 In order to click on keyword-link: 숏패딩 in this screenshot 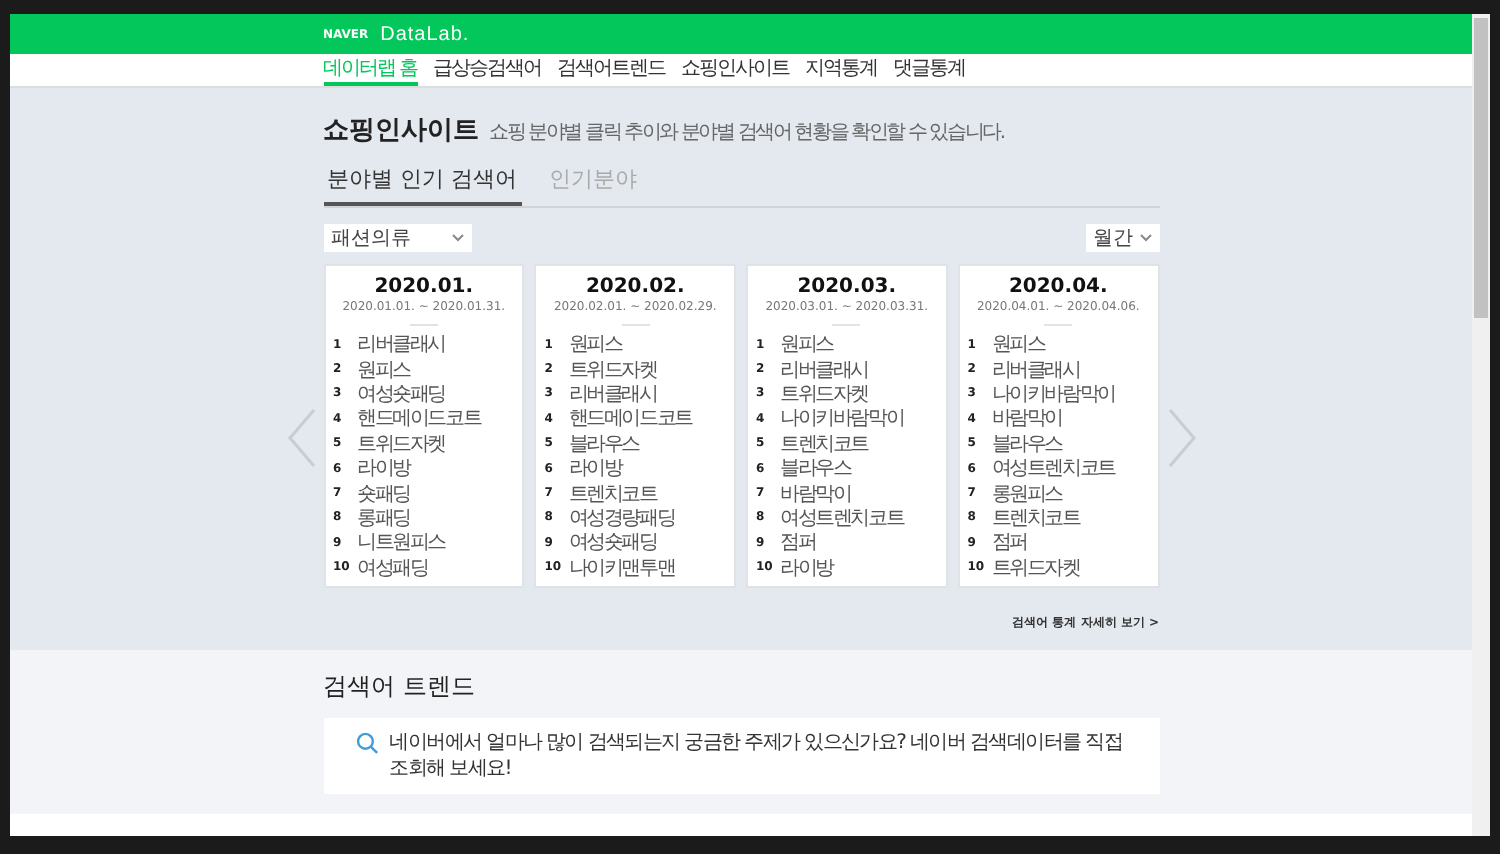, I will do `click(383, 493)`.